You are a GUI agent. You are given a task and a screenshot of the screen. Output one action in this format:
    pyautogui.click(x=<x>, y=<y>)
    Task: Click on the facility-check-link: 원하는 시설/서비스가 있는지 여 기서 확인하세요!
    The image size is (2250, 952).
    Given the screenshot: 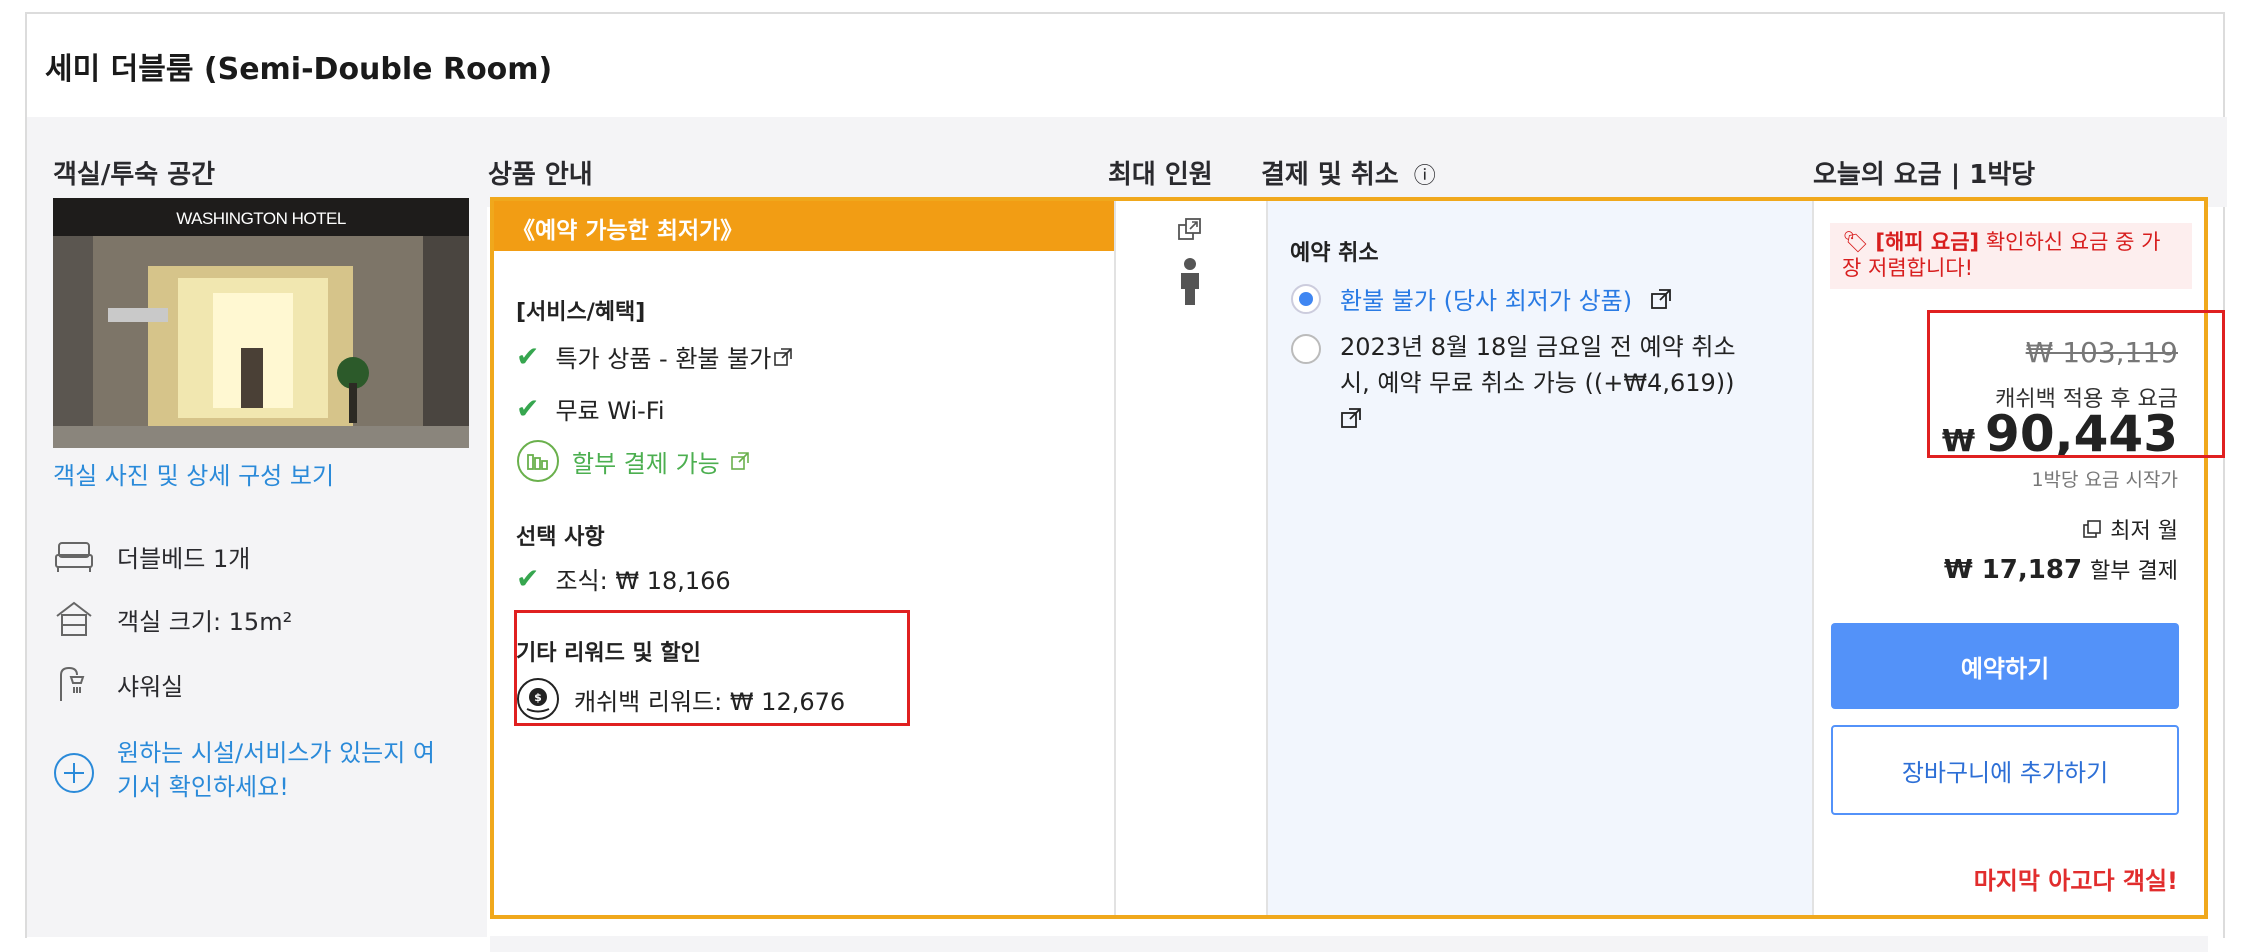 What is the action you would take?
    pyautogui.click(x=244, y=770)
    